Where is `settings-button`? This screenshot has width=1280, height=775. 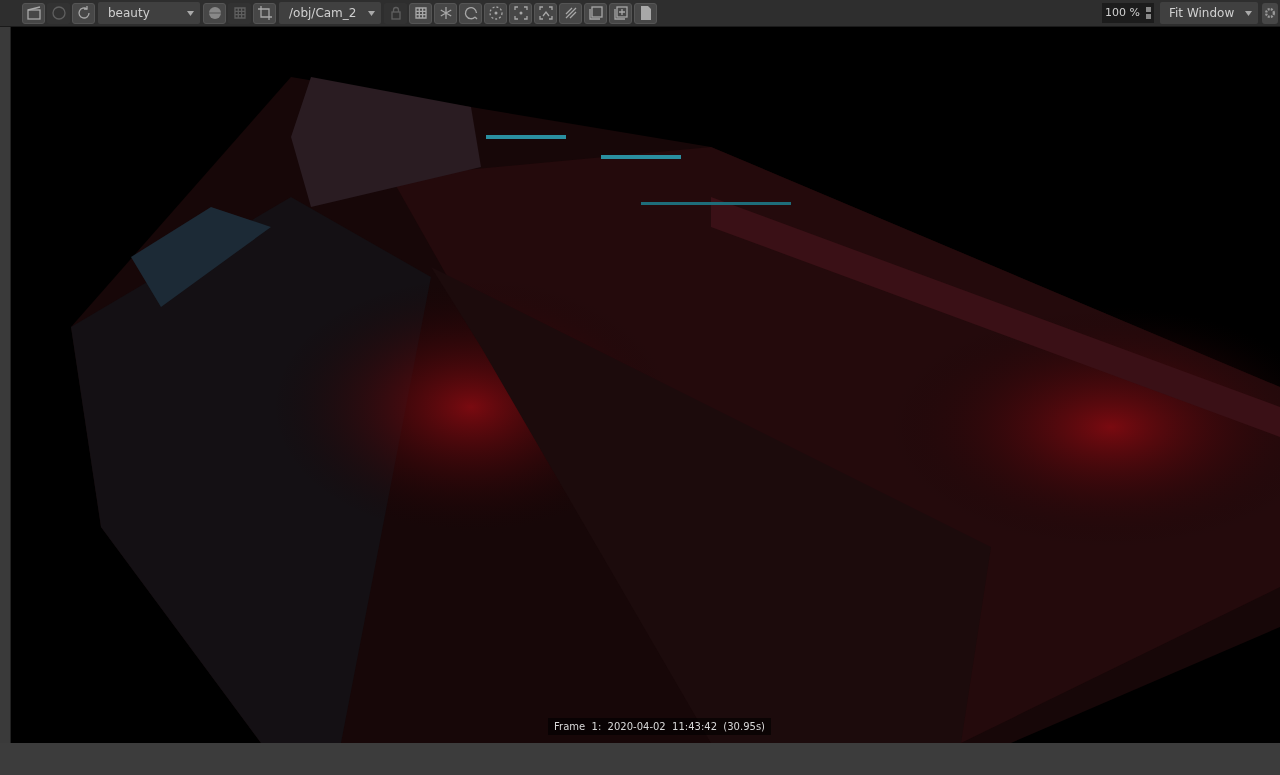
settings-button is located at coordinates (1270, 13).